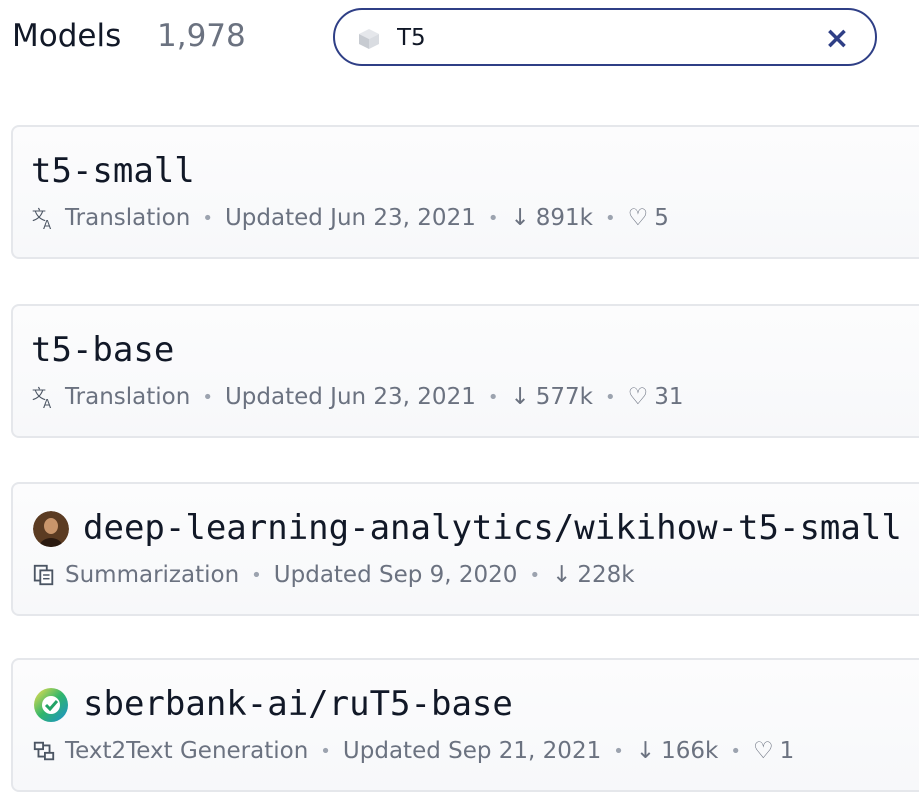 Image resolution: width=919 pixels, height=792 pixels. What do you see at coordinates (201, 36) in the screenshot?
I see `model-count: 1,978` at bounding box center [201, 36].